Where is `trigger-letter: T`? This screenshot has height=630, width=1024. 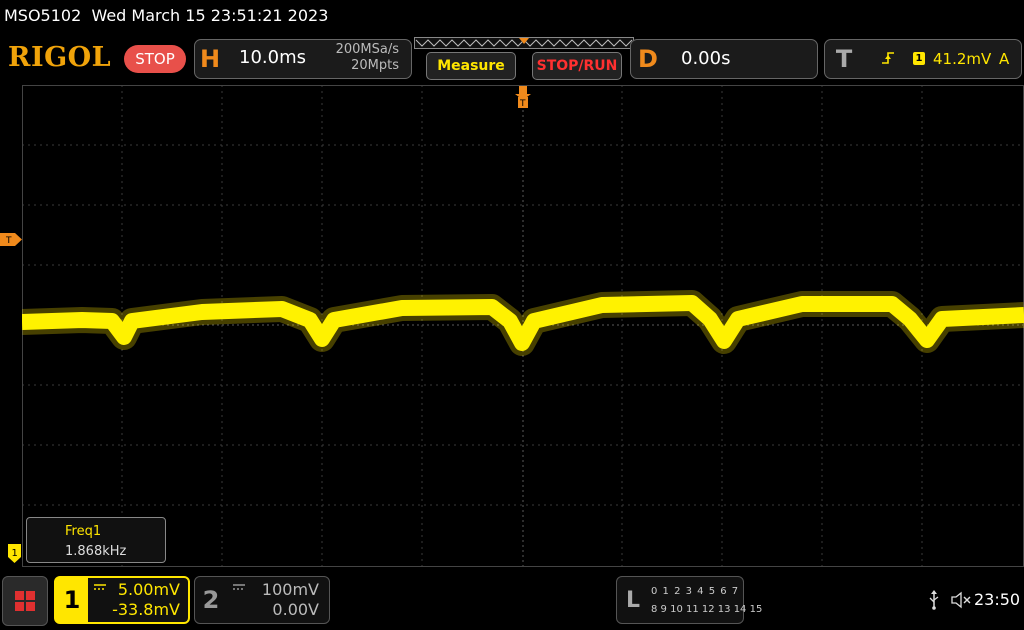 trigger-letter: T is located at coordinates (844, 59).